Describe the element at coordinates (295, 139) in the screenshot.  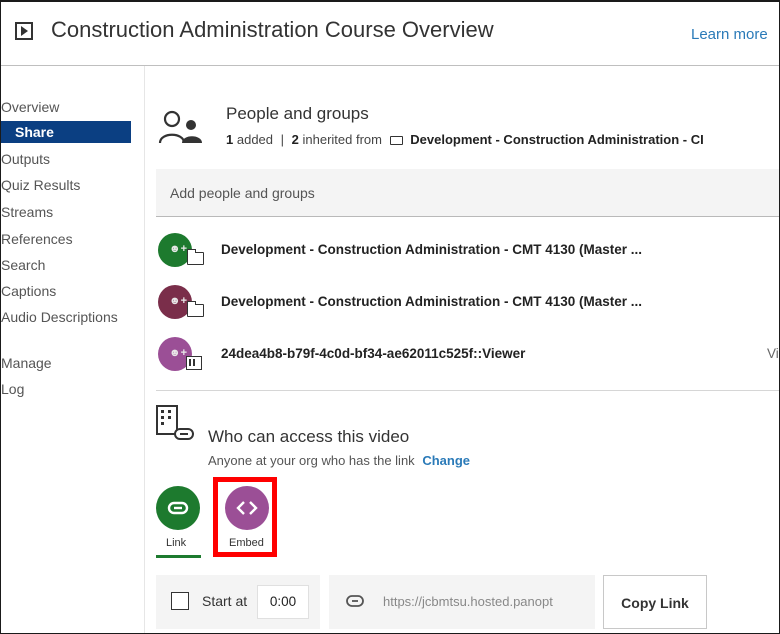
I see `inherited-count: 2` at that location.